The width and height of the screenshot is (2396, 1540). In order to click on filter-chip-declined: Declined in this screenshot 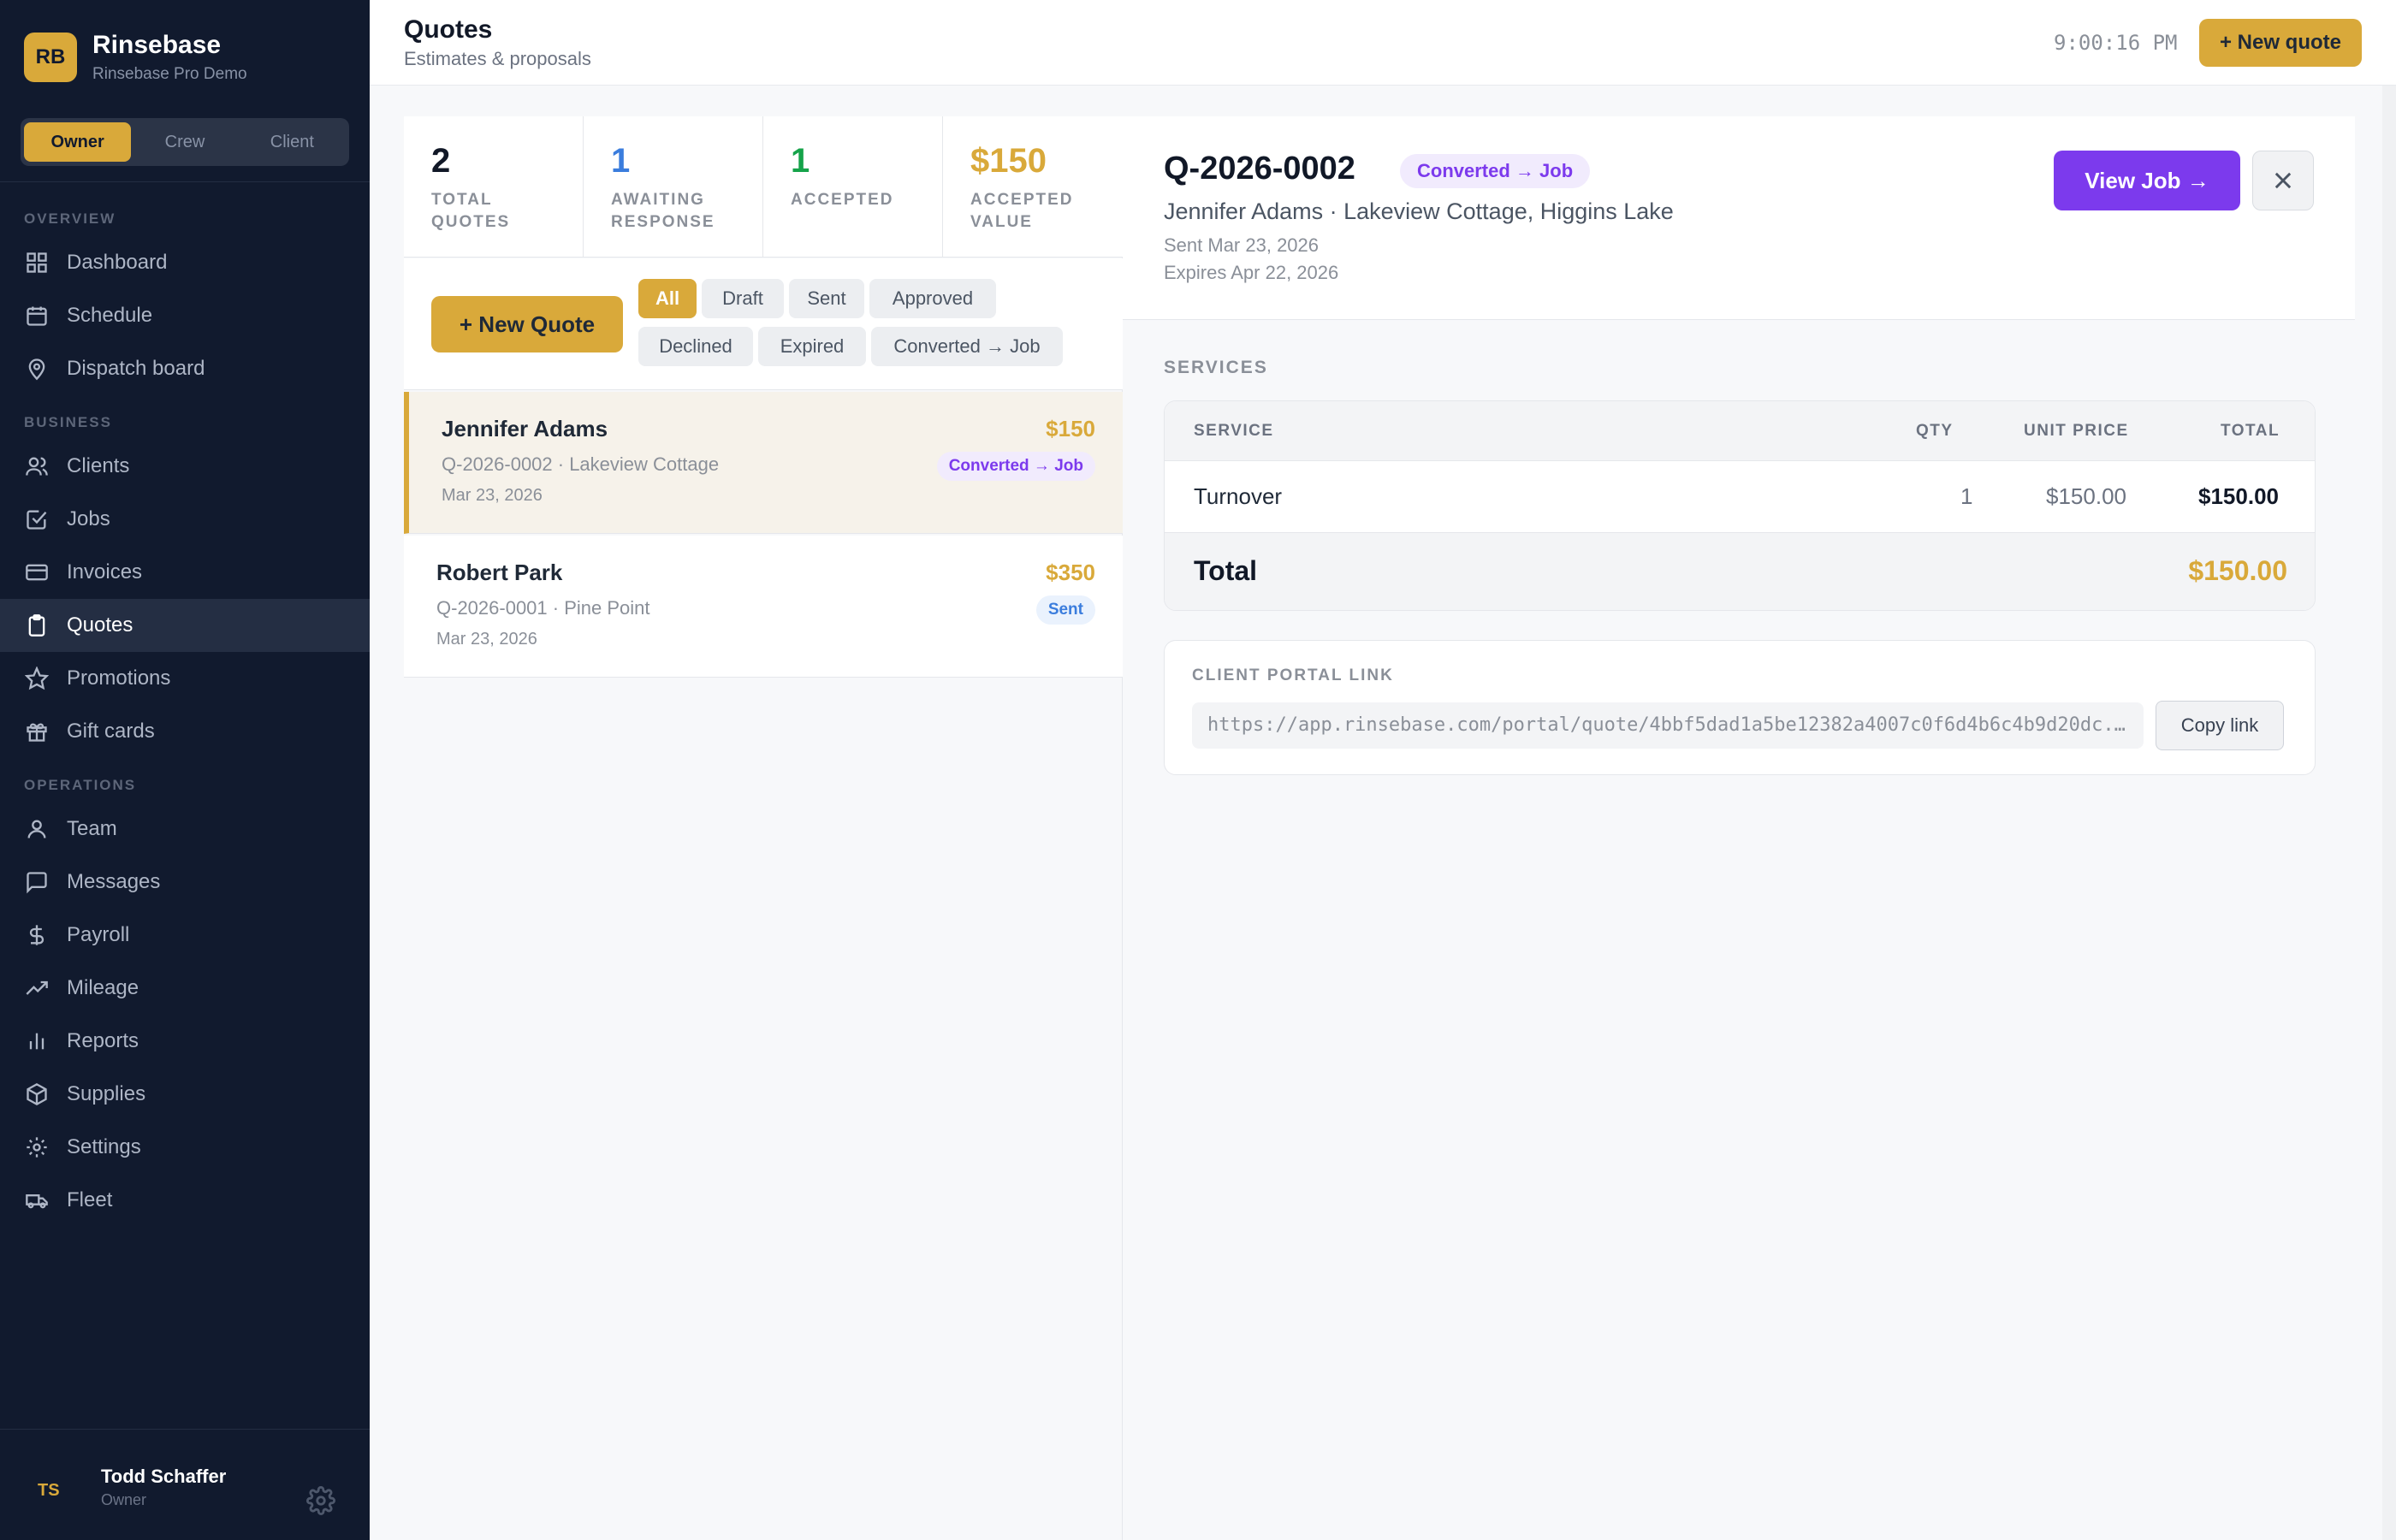, I will do `click(695, 346)`.